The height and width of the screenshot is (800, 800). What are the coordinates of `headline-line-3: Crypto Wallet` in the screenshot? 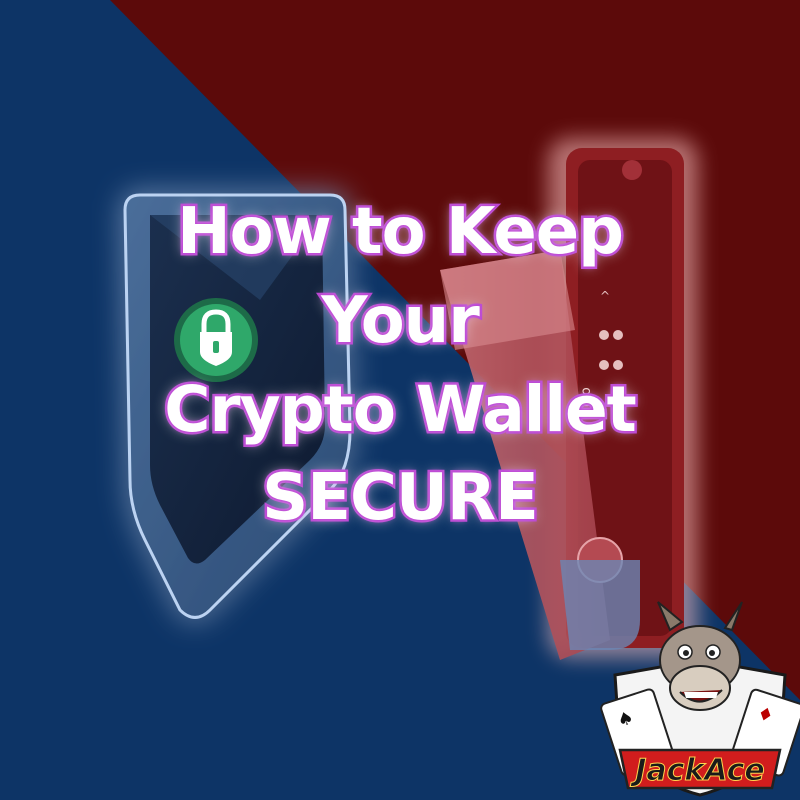 It's located at (401, 410).